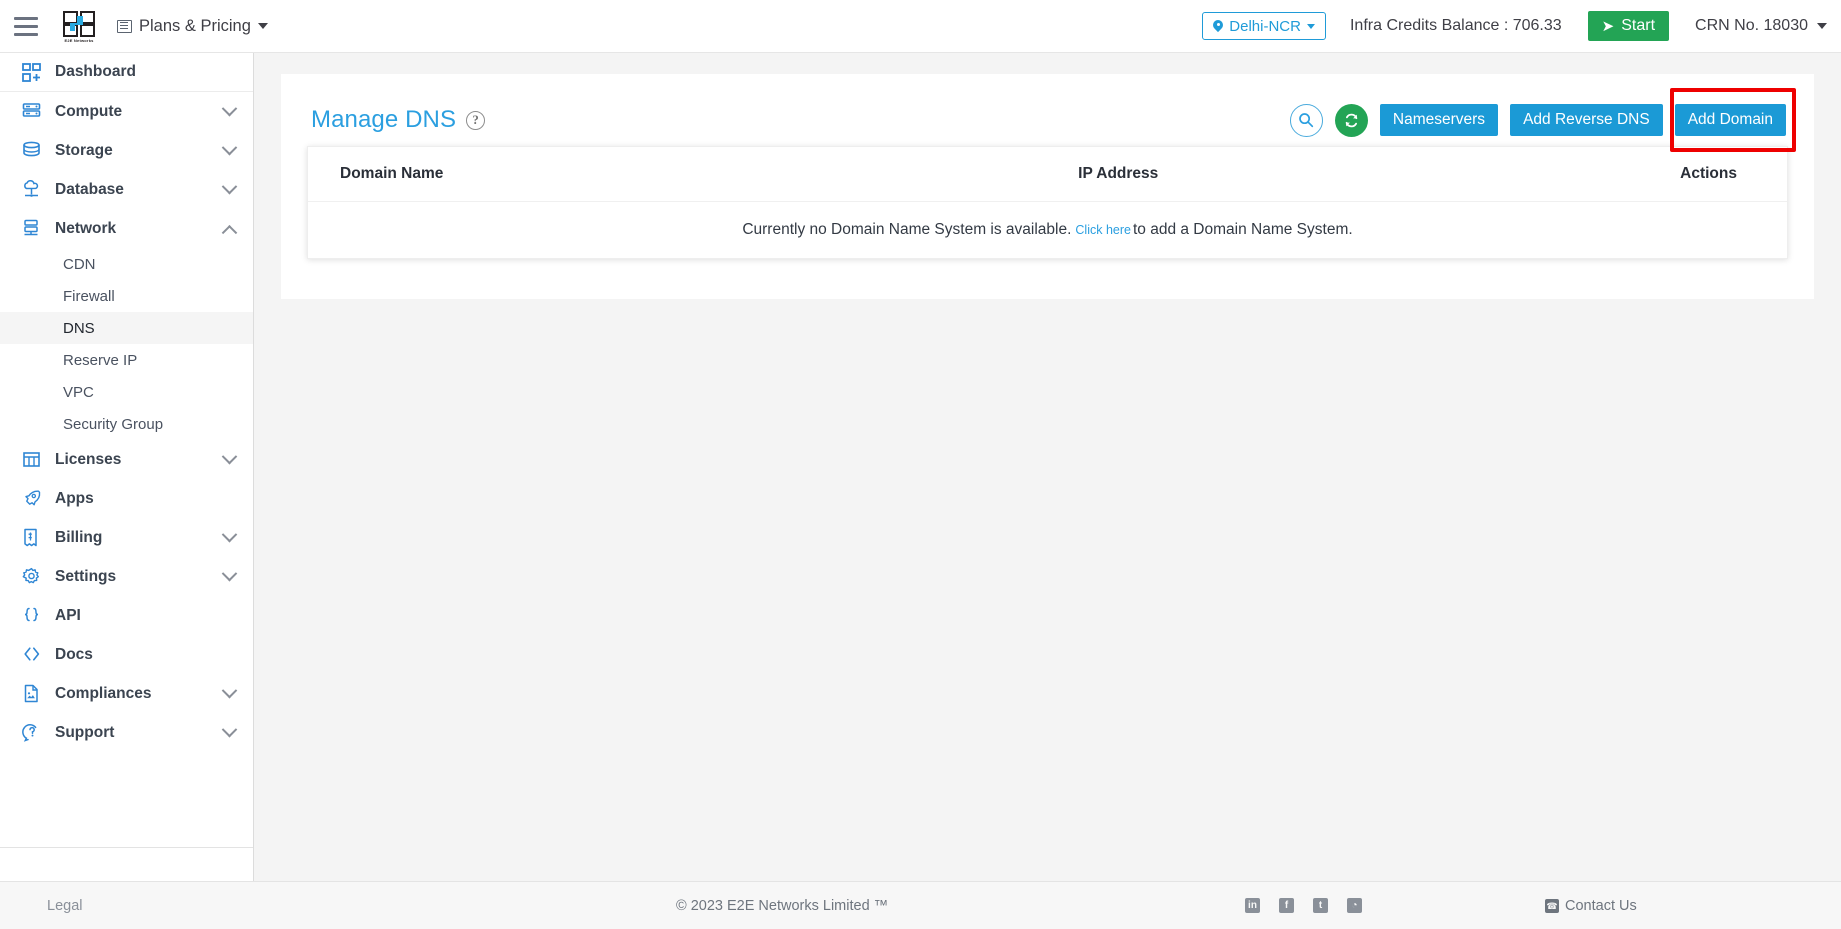  I want to click on add-reverse-dns-button: Add Reverse DNS, so click(1586, 120).